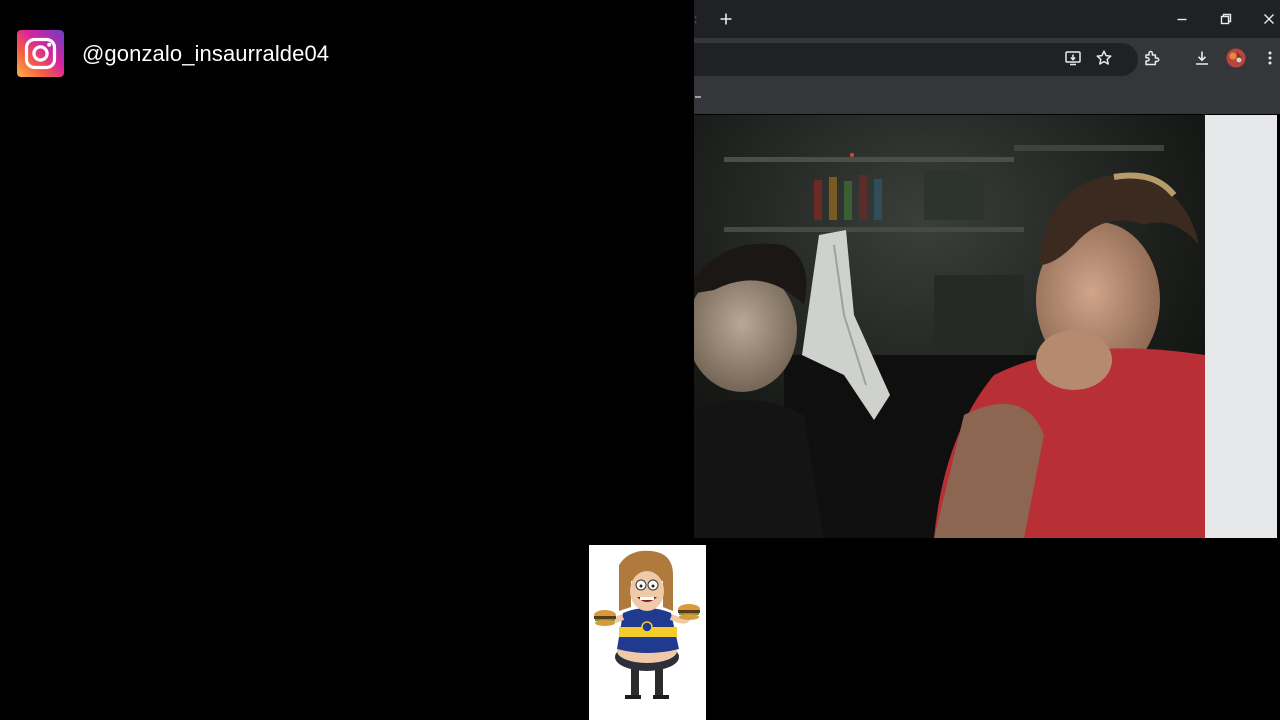  I want to click on new-tab-button, so click(726, 19).